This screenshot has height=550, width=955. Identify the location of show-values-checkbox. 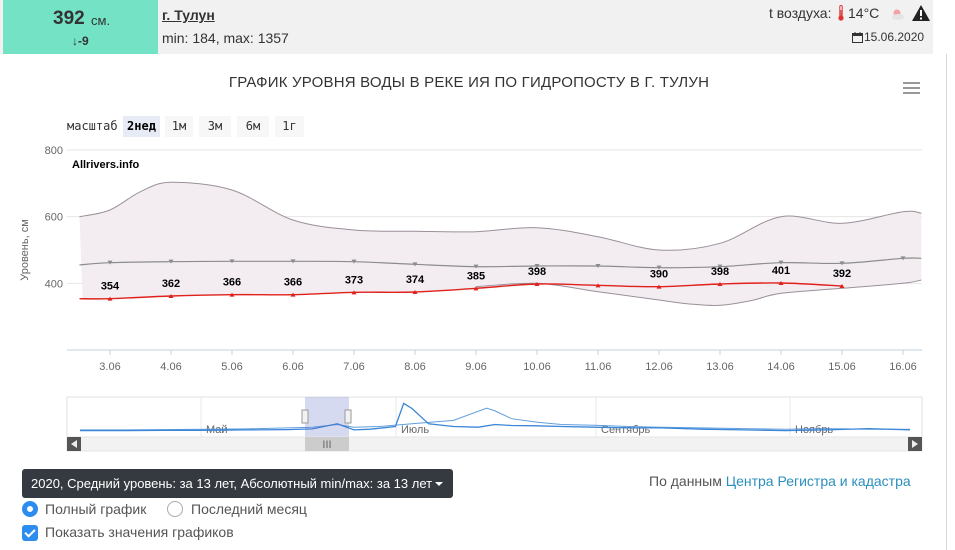
(30, 533).